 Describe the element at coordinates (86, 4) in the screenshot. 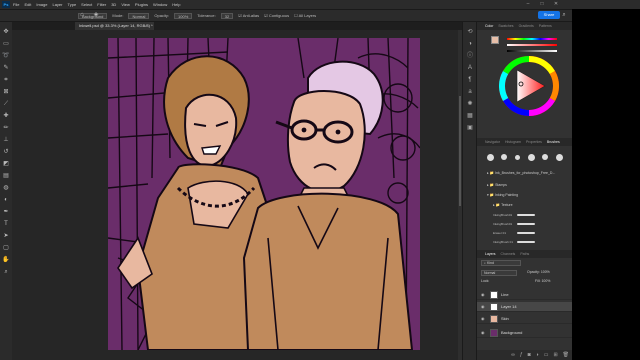

I see `menu-select: Select` at that location.